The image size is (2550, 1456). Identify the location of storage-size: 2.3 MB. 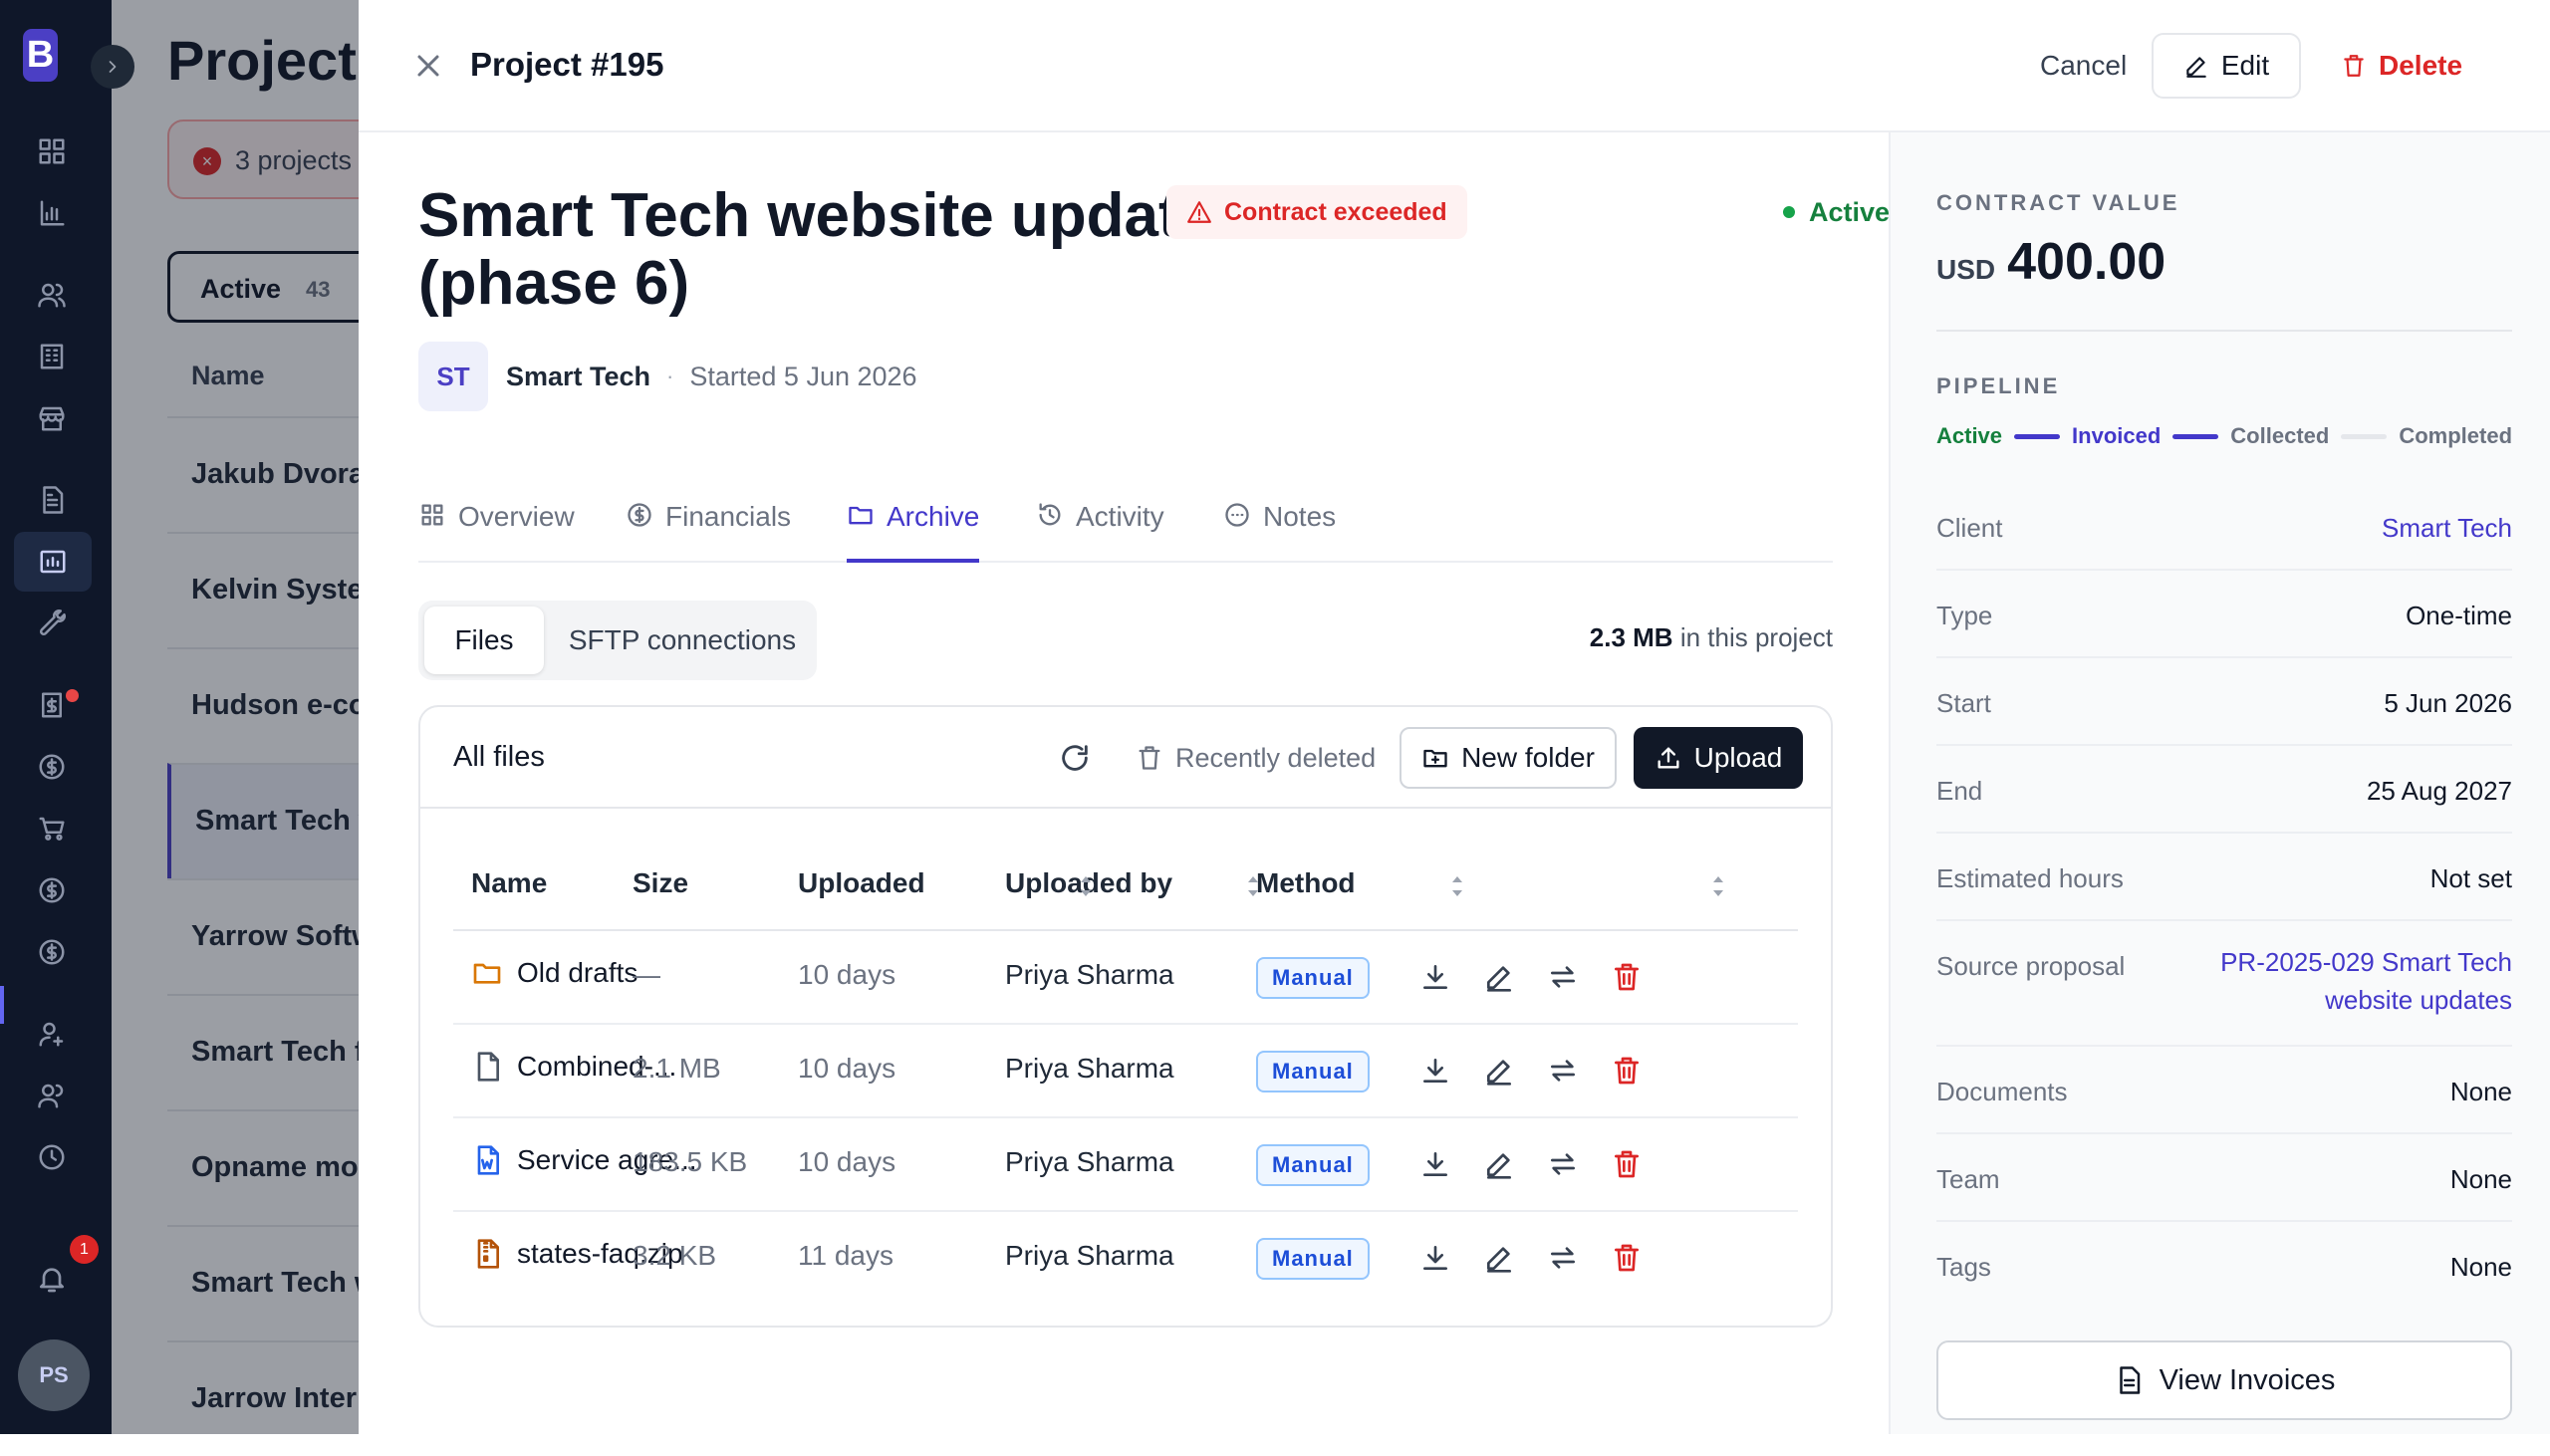
(1631, 637).